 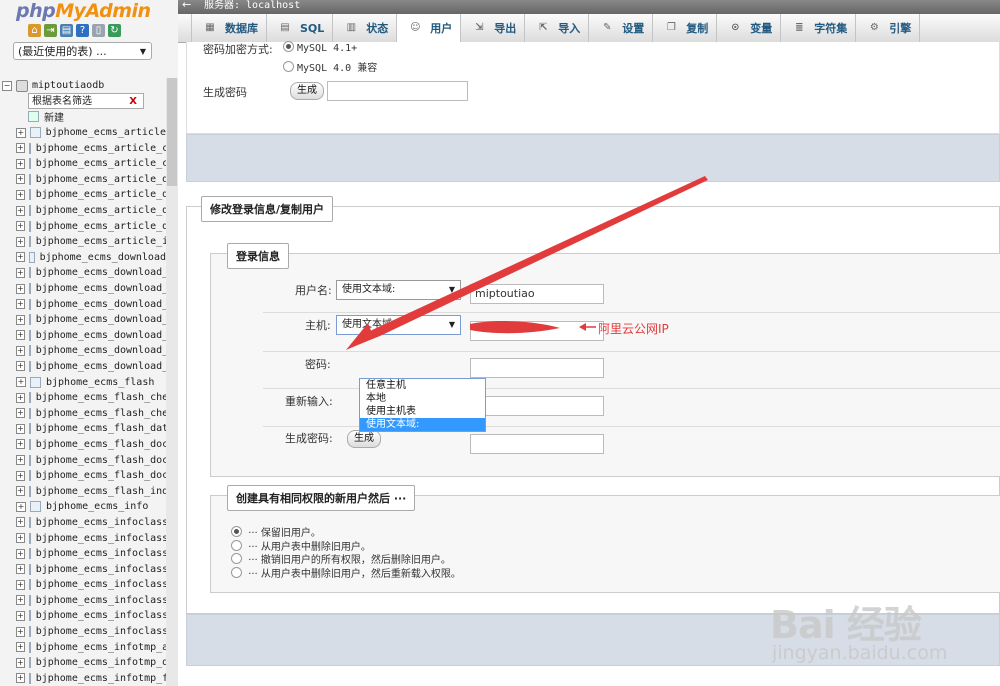 What do you see at coordinates (685, 28) in the screenshot?
I see `tab-replication: ❐ 复制` at bounding box center [685, 28].